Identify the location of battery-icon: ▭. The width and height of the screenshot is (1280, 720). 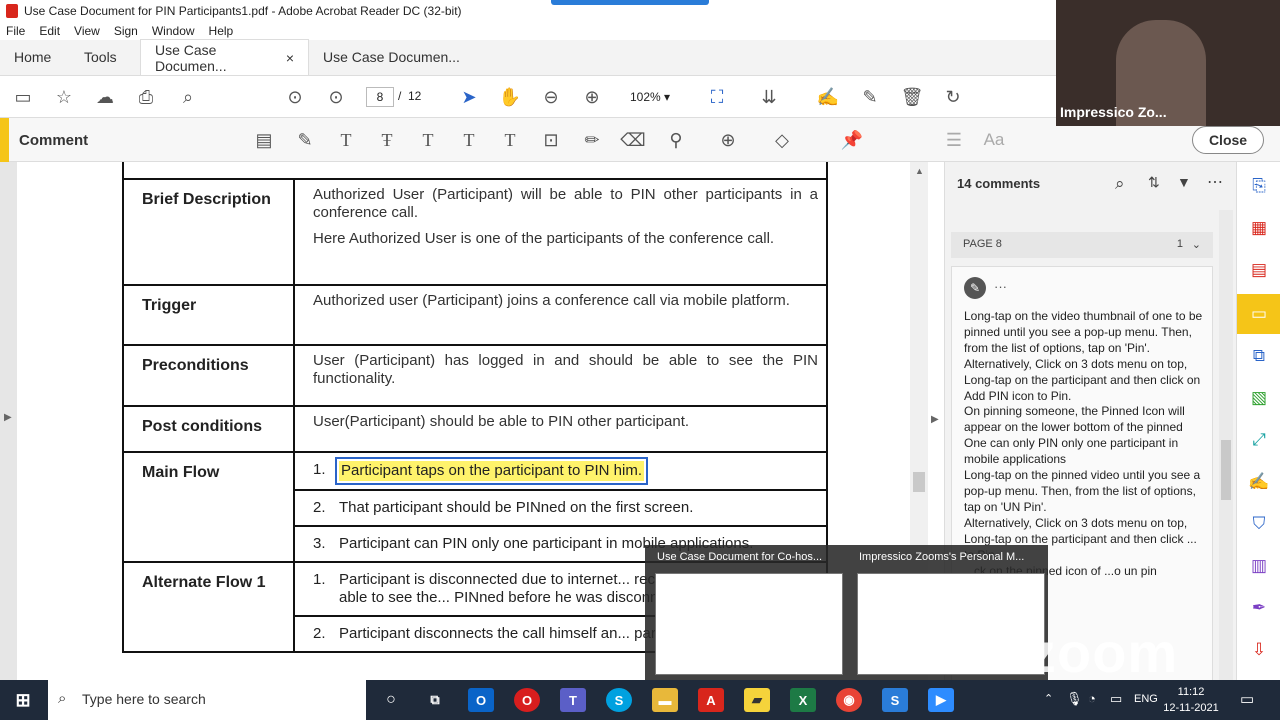
(1116, 699).